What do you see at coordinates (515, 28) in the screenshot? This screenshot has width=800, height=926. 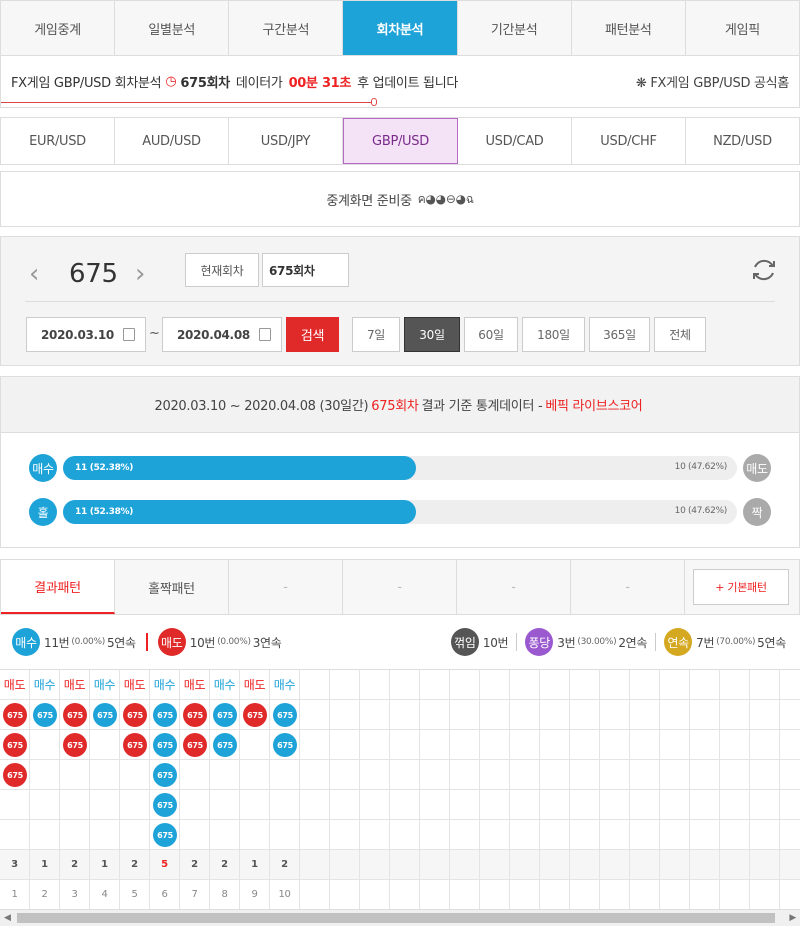 I see `tab-5: 기간분석` at bounding box center [515, 28].